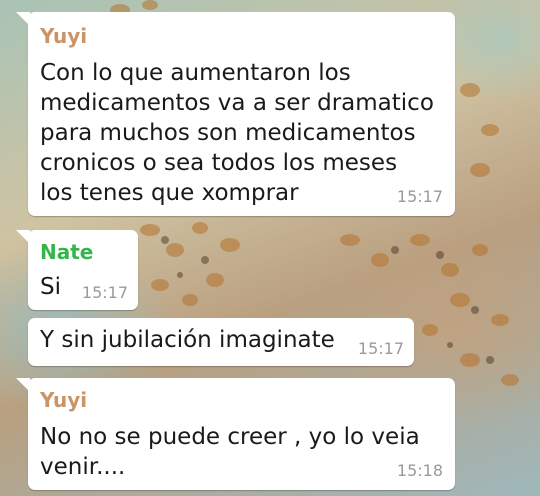 This screenshot has height=496, width=540. What do you see at coordinates (419, 470) in the screenshot?
I see `message-timestamp: 15:18` at bounding box center [419, 470].